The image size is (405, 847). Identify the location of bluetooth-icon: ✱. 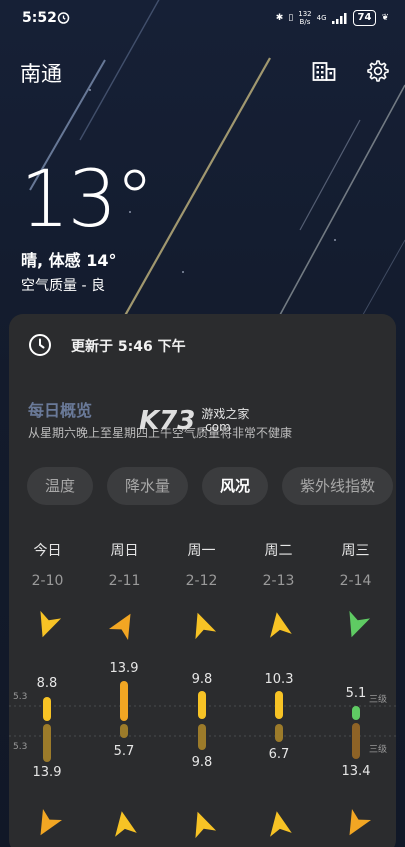
(279, 18).